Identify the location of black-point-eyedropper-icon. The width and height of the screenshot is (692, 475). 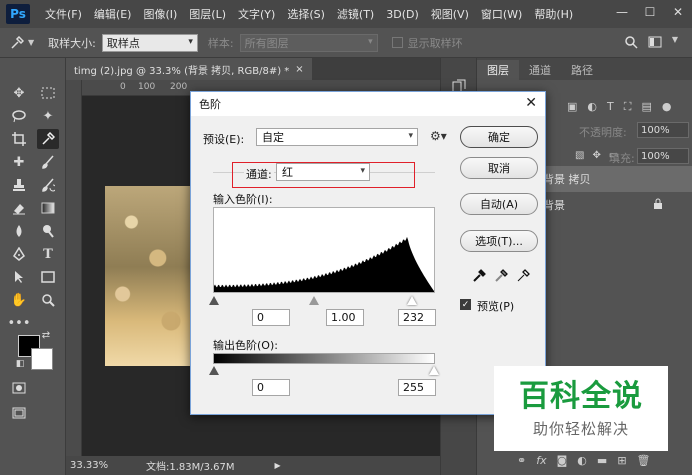
(479, 278).